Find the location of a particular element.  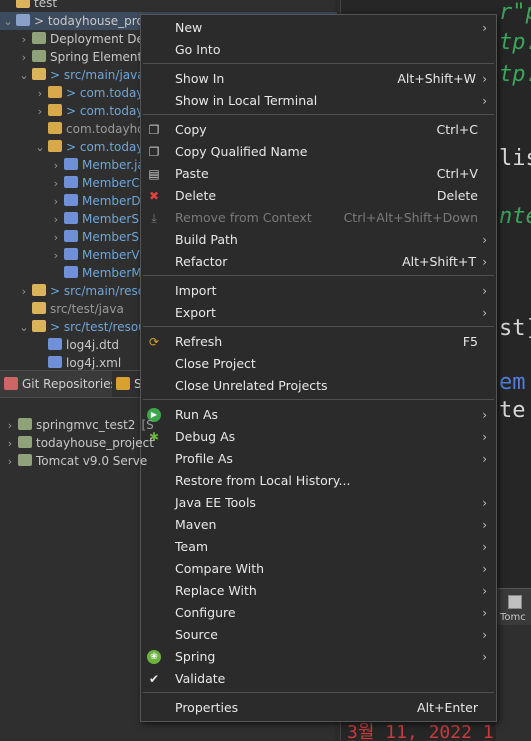

menu-item-spring: ❀ Spring › is located at coordinates (318, 657).